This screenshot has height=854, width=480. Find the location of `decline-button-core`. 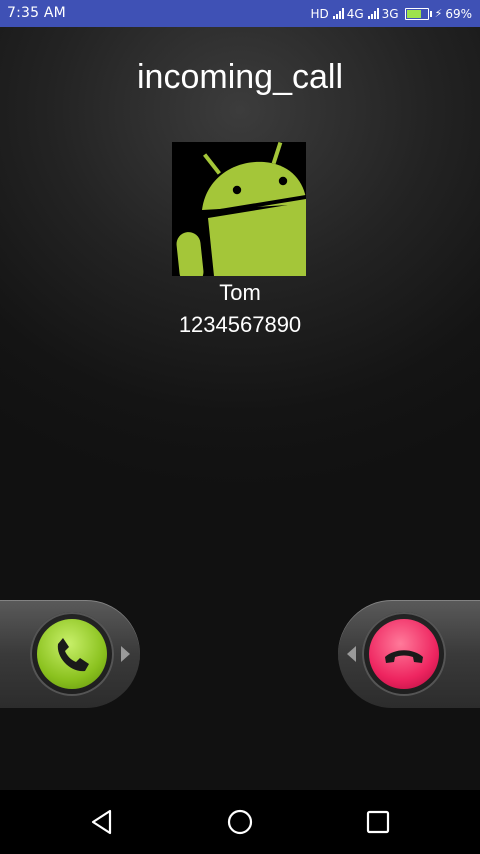

decline-button-core is located at coordinates (404, 654).